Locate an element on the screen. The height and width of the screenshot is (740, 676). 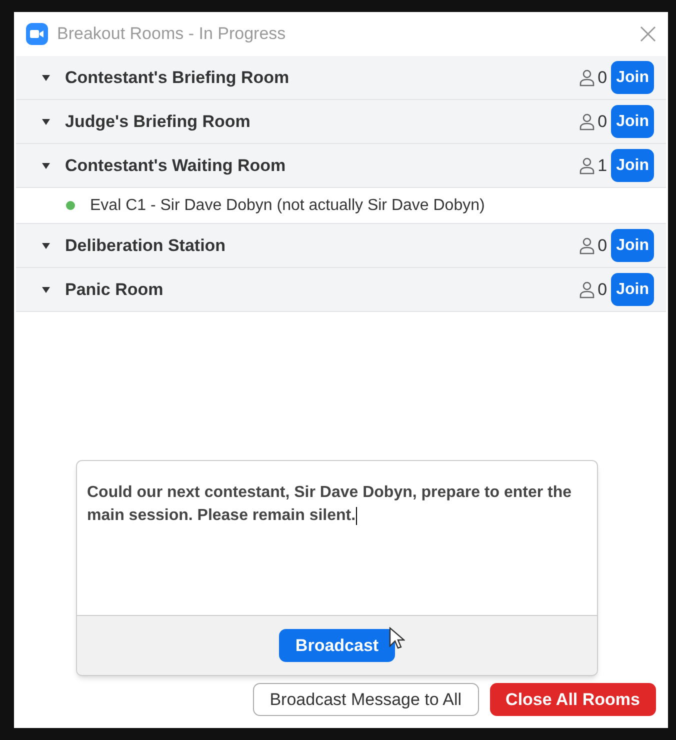
room-name: Panic Room is located at coordinates (114, 289).